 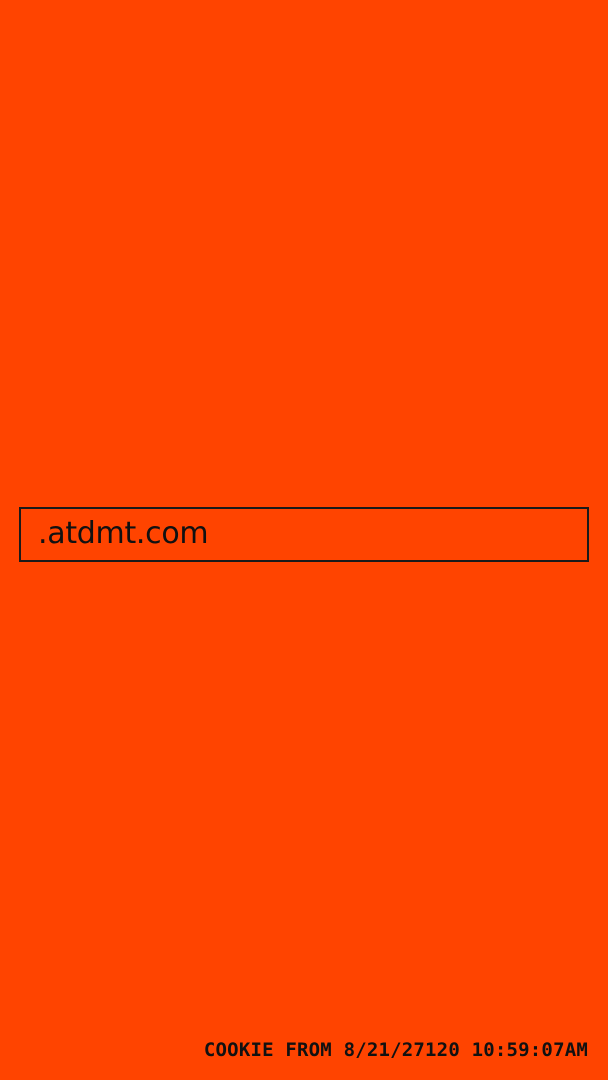 What do you see at coordinates (304, 534) in the screenshot?
I see `cookie-domain-box: .atdmt.com` at bounding box center [304, 534].